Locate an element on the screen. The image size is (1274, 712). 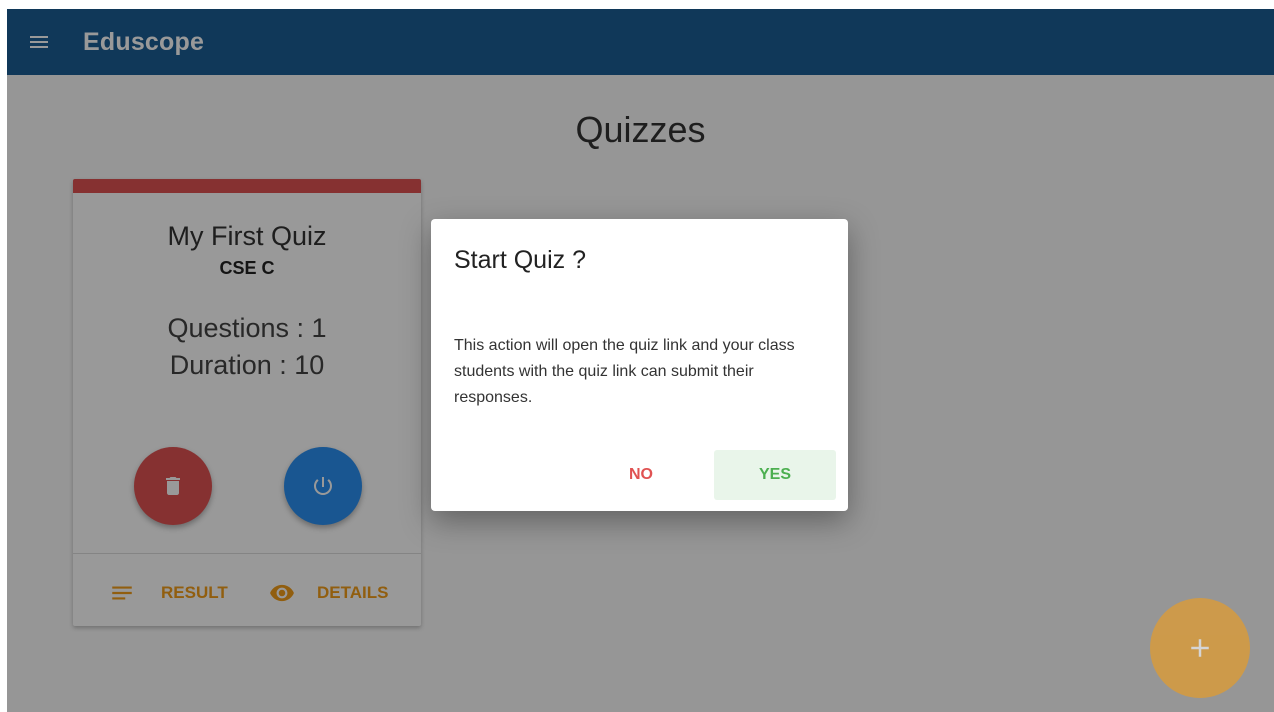
add-quiz-button is located at coordinates (1200, 648).